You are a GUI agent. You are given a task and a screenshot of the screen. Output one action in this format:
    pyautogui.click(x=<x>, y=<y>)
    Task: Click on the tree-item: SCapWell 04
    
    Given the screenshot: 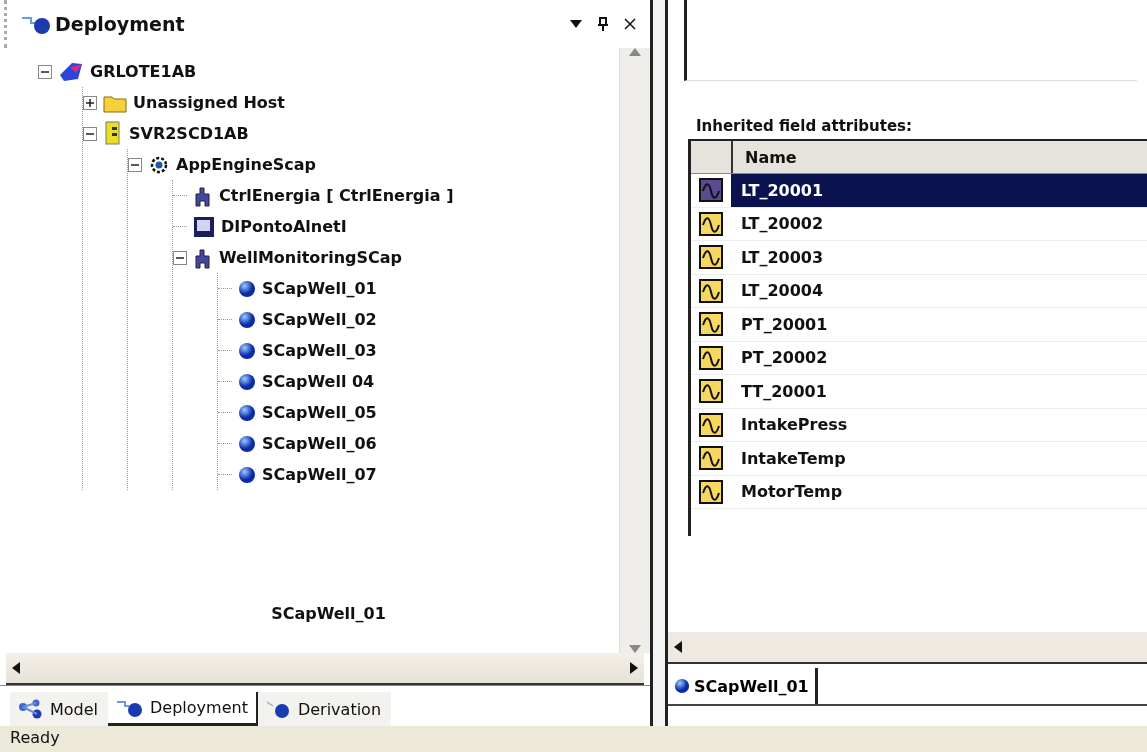 What is the action you would take?
    pyautogui.click(x=318, y=381)
    